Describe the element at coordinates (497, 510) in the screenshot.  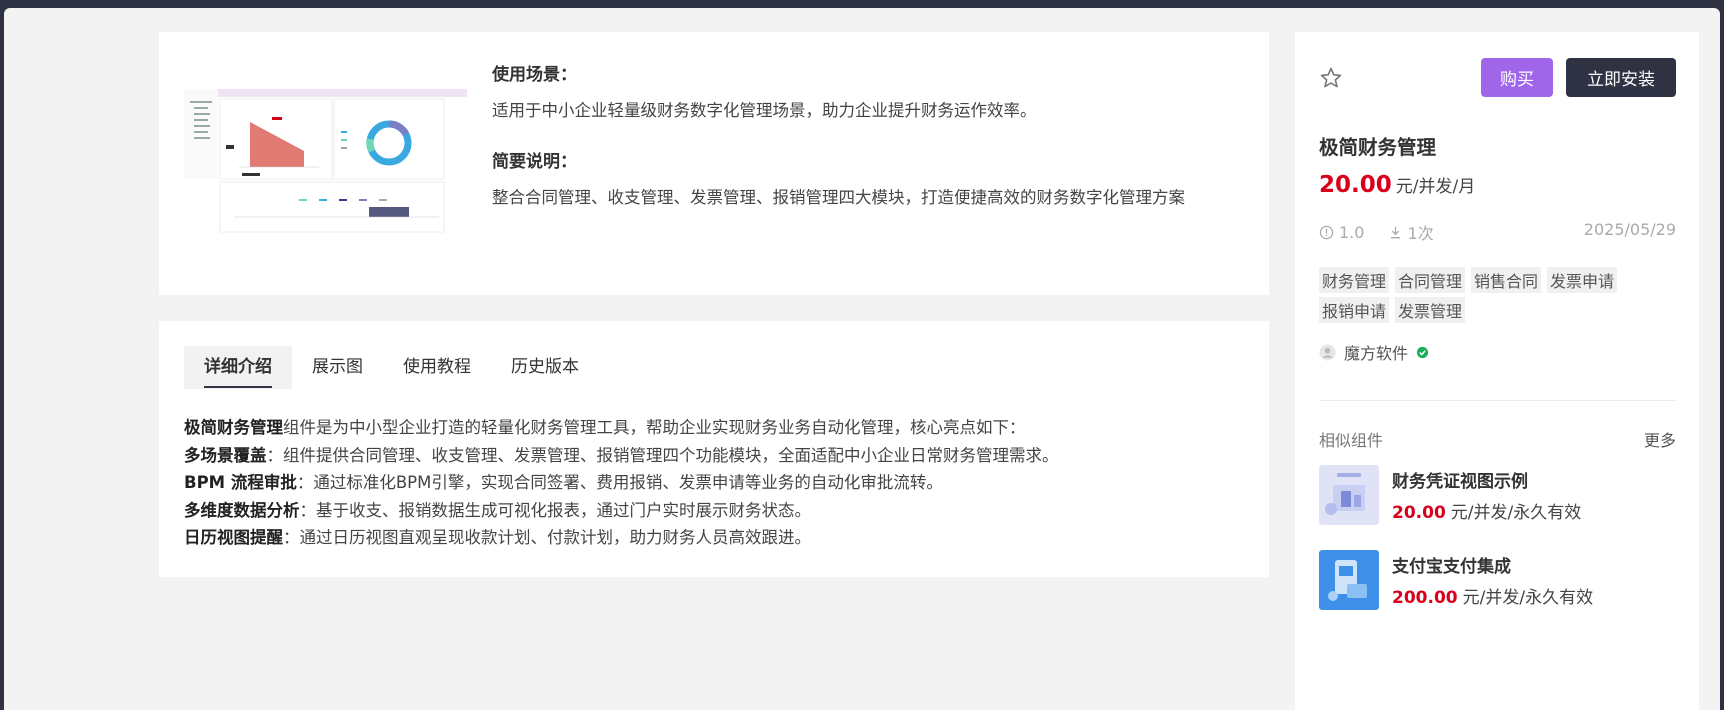
I see `description-line: 多维度数据分析：基于收支、报销数据生成可视化报表，通过门户实时展示财务状态。` at that location.